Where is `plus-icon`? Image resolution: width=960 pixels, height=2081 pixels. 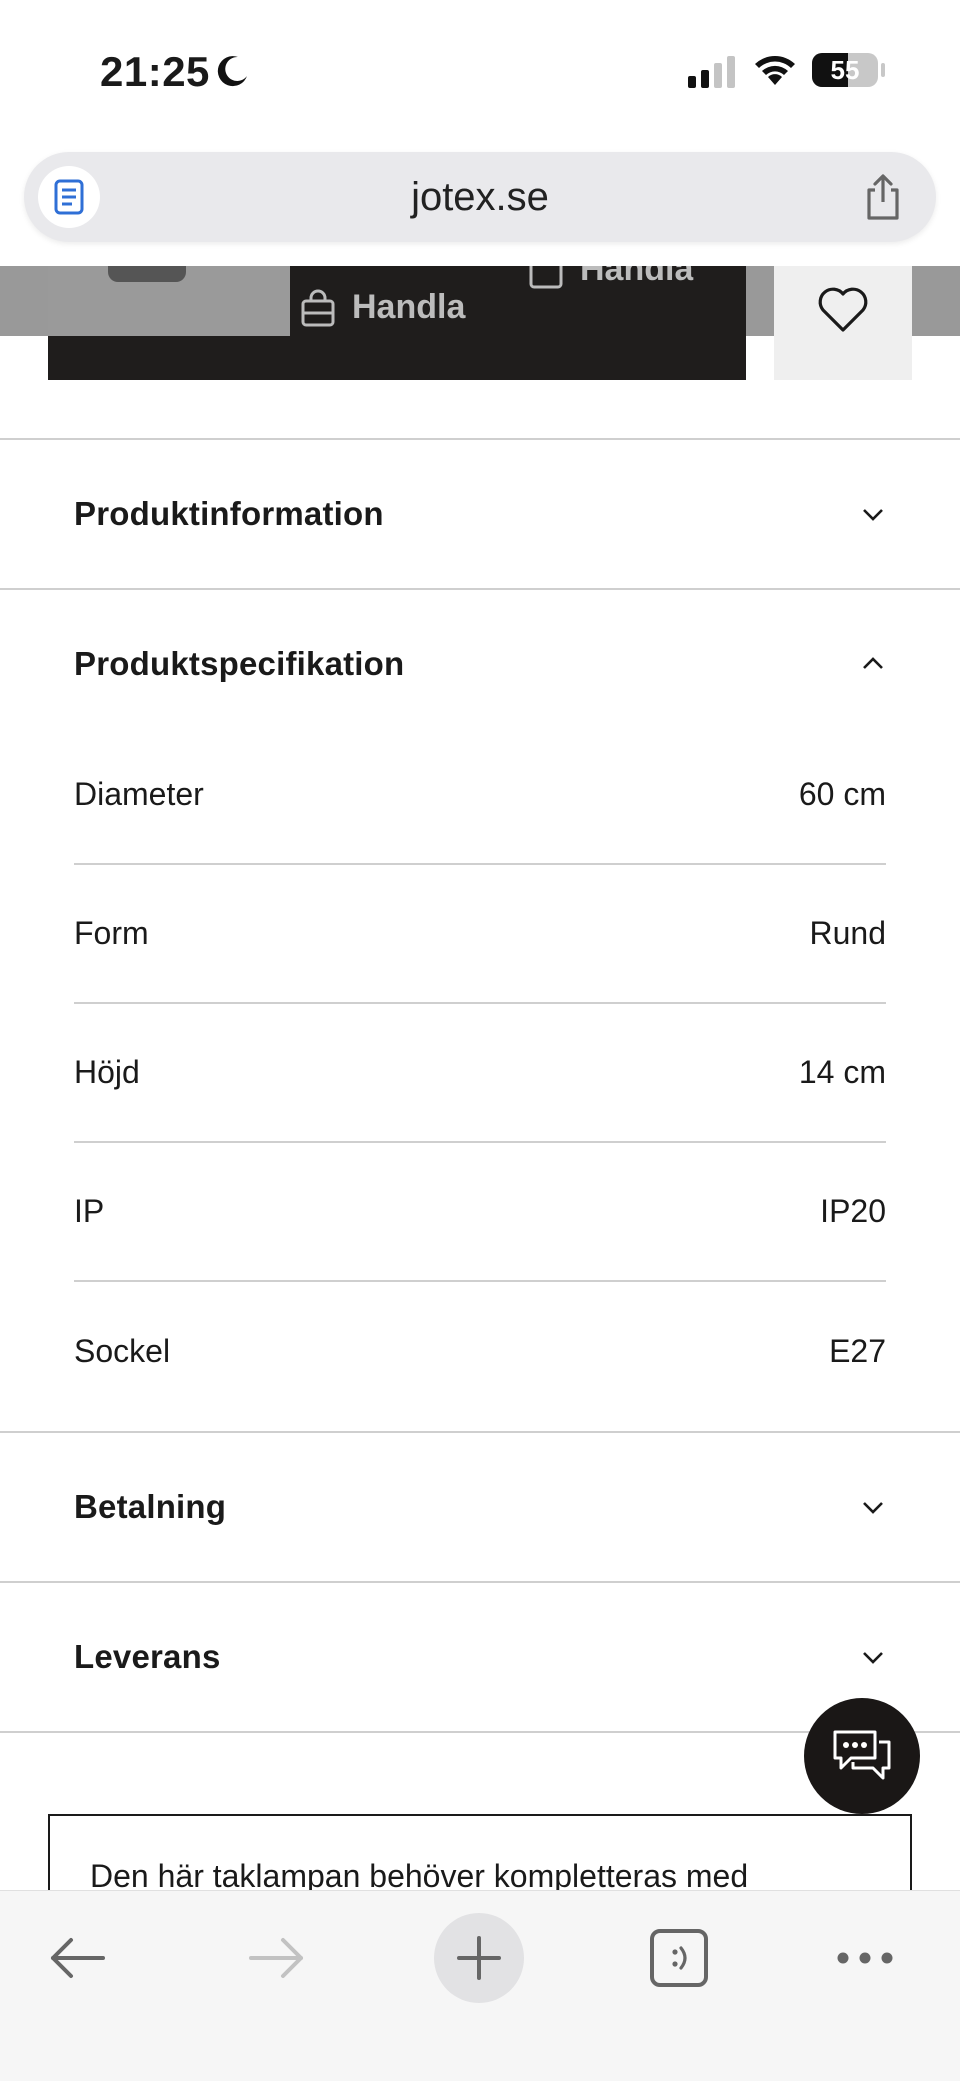 plus-icon is located at coordinates (479, 1958).